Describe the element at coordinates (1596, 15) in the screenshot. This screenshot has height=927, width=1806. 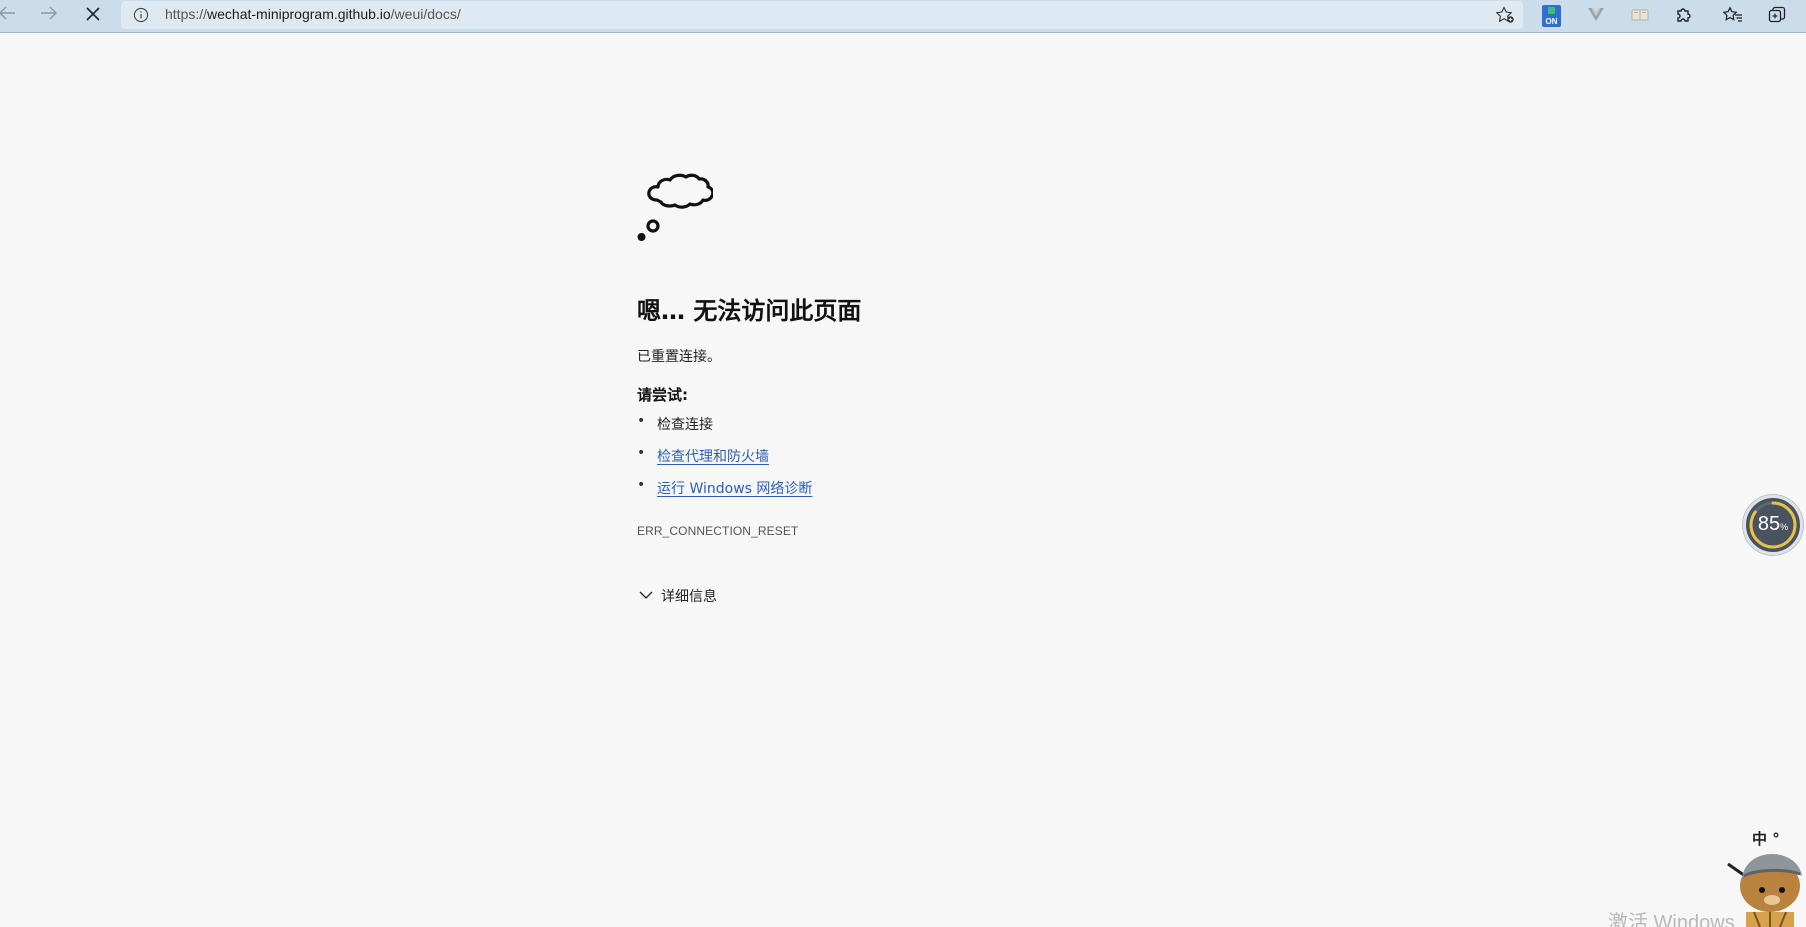
I see `vue-devtools-icon` at that location.